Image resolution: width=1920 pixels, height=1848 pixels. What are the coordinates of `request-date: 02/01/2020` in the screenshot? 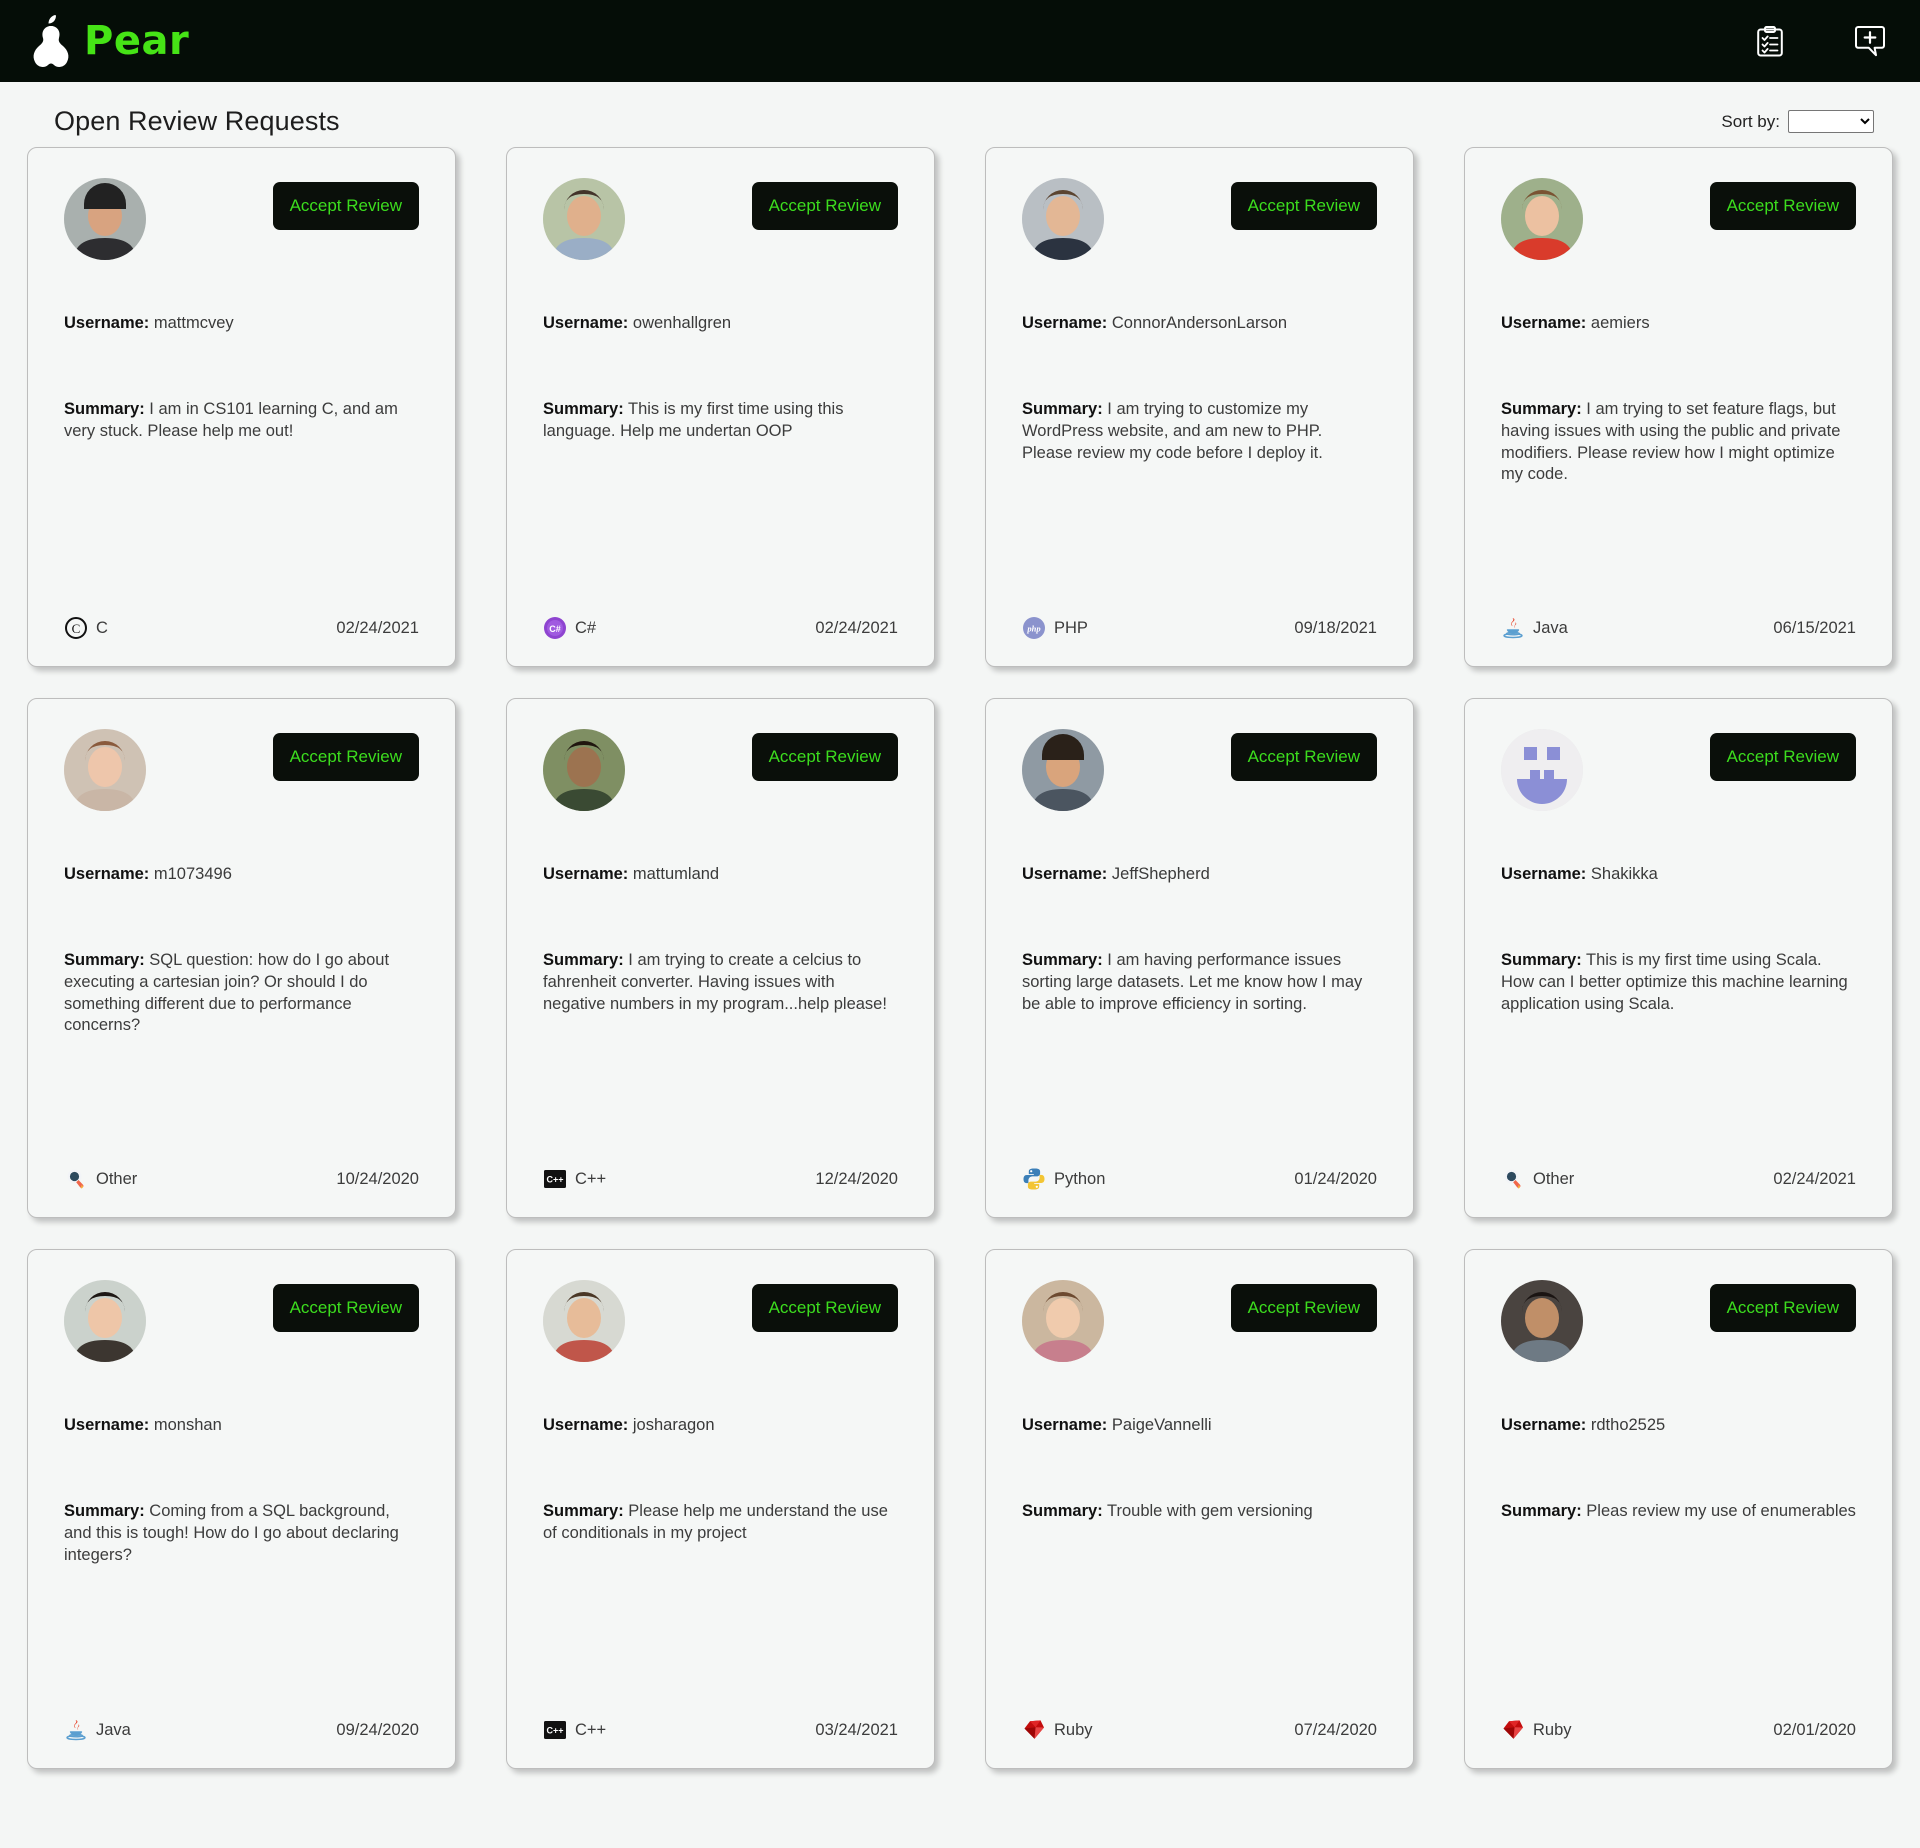 It's located at (1814, 1729).